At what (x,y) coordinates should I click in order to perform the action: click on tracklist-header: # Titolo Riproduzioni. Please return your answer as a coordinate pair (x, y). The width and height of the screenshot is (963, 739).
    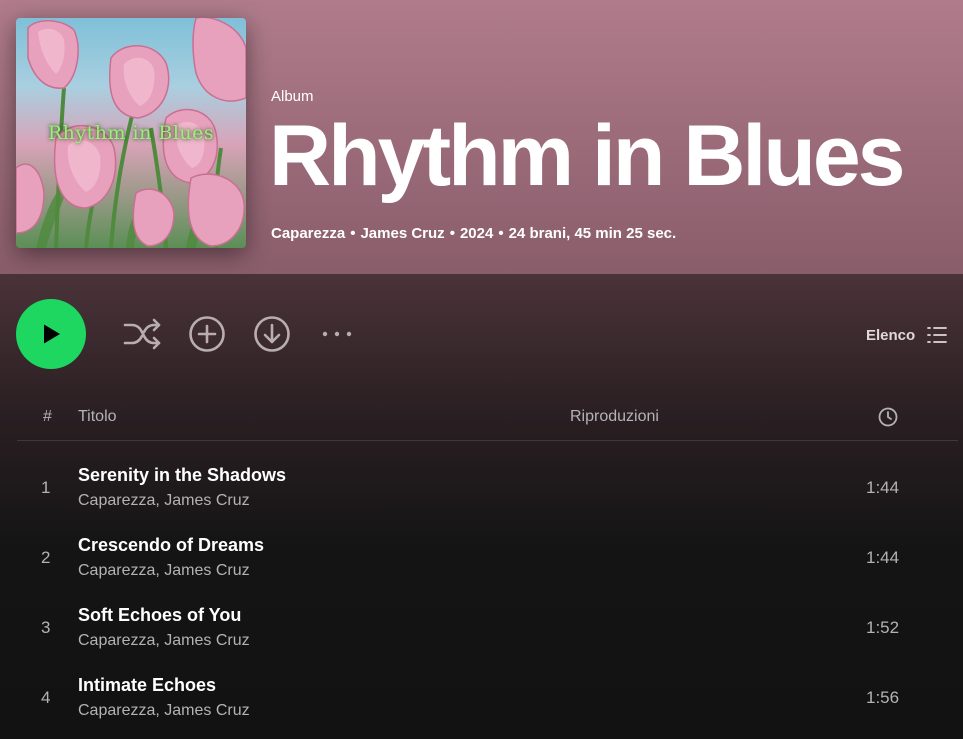
    Looking at the image, I should click on (487, 420).